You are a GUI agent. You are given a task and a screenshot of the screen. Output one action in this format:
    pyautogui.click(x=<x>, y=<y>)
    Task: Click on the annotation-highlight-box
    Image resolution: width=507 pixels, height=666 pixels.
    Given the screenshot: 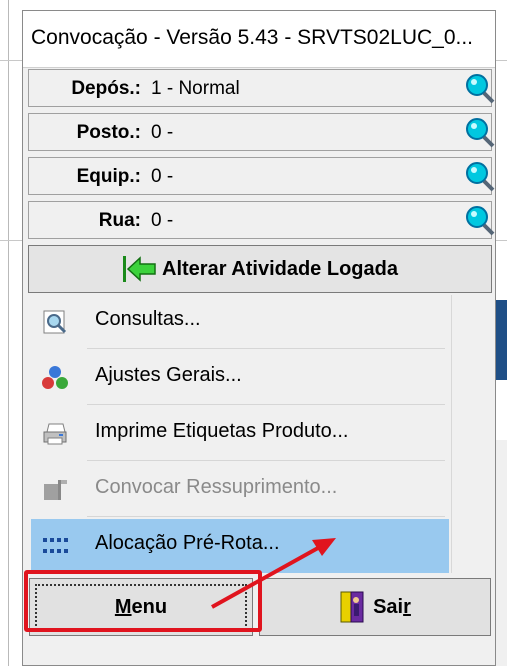 What is the action you would take?
    pyautogui.click(x=143, y=601)
    